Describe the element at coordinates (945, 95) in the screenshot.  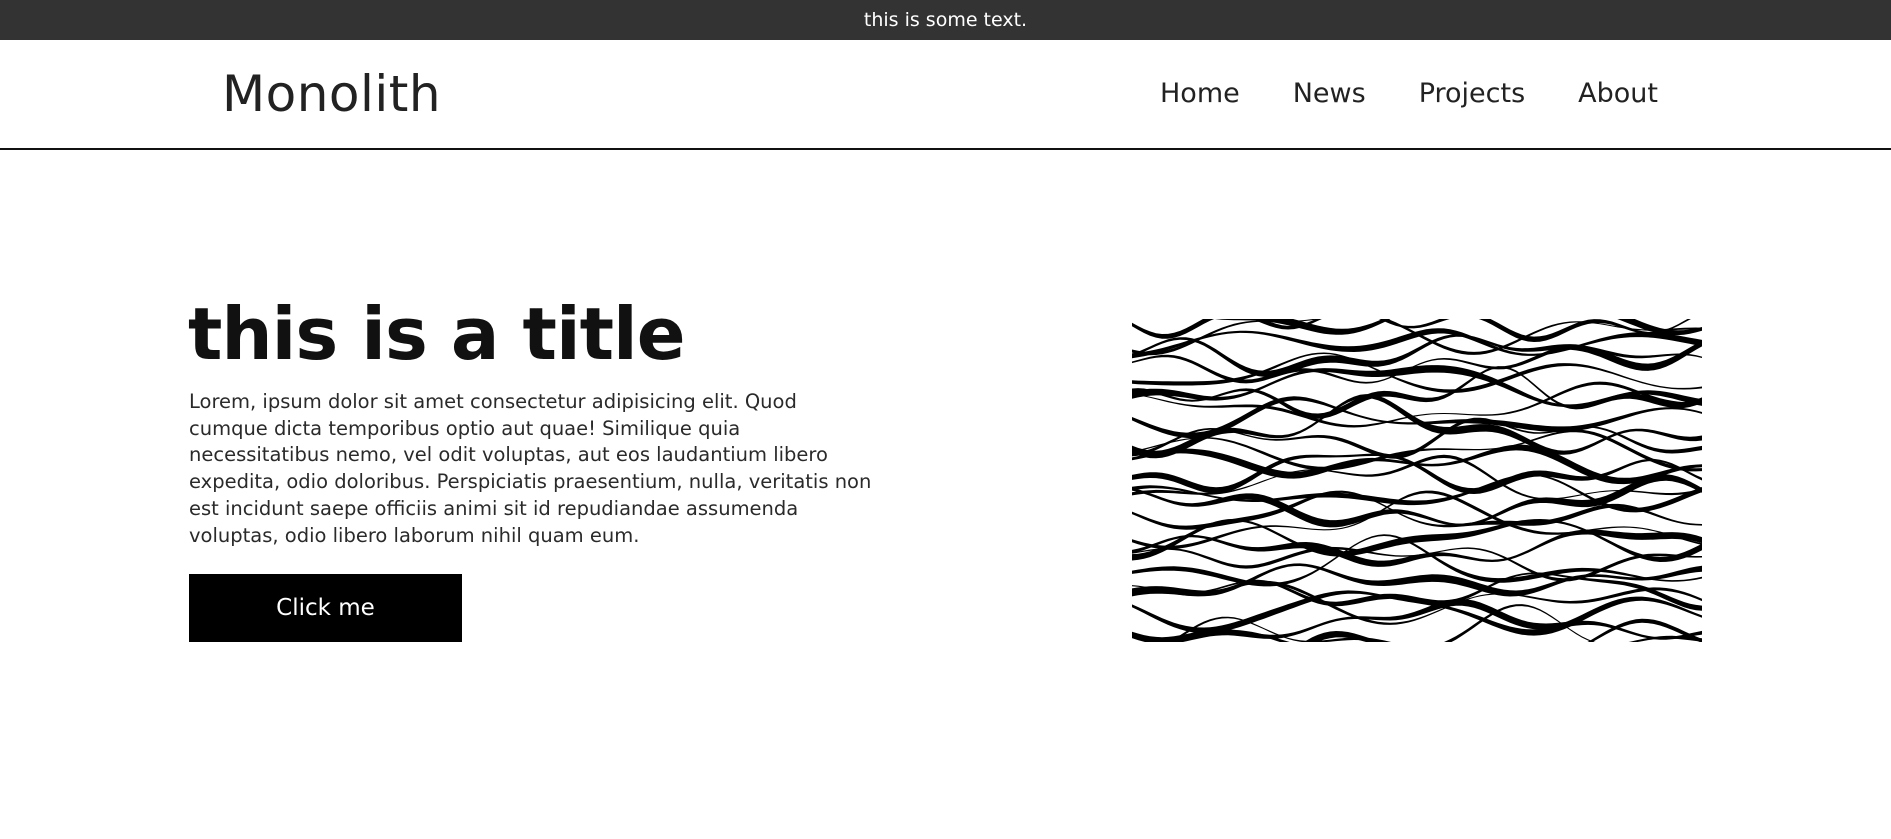
I see `site-header: Monolith Home News Projects About` at that location.